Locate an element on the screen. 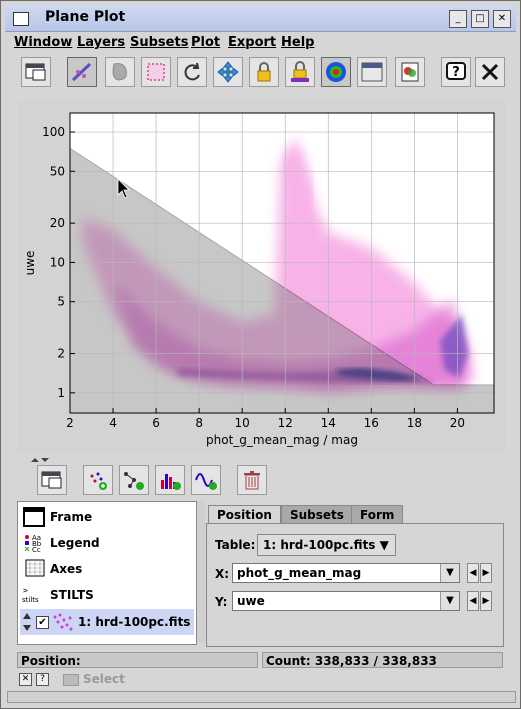 This screenshot has width=521, height=709. menu-export: Export is located at coordinates (252, 42).